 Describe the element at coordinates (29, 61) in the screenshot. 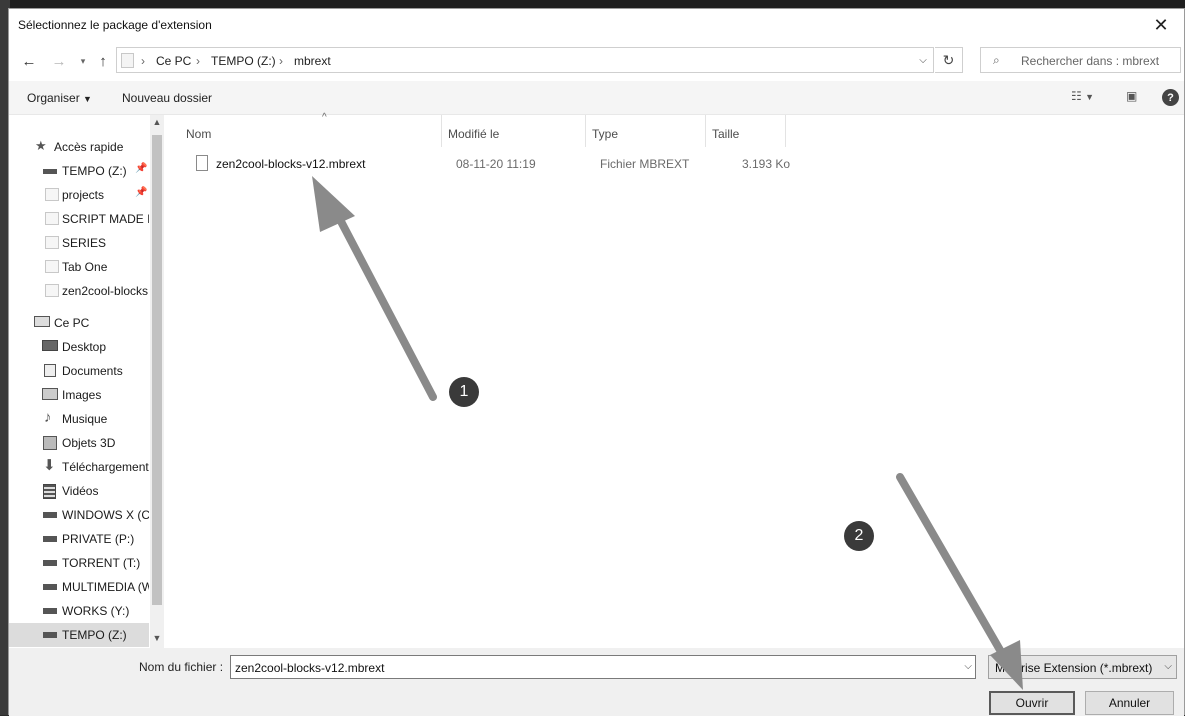

I see `back-arrow-icon: ←` at that location.